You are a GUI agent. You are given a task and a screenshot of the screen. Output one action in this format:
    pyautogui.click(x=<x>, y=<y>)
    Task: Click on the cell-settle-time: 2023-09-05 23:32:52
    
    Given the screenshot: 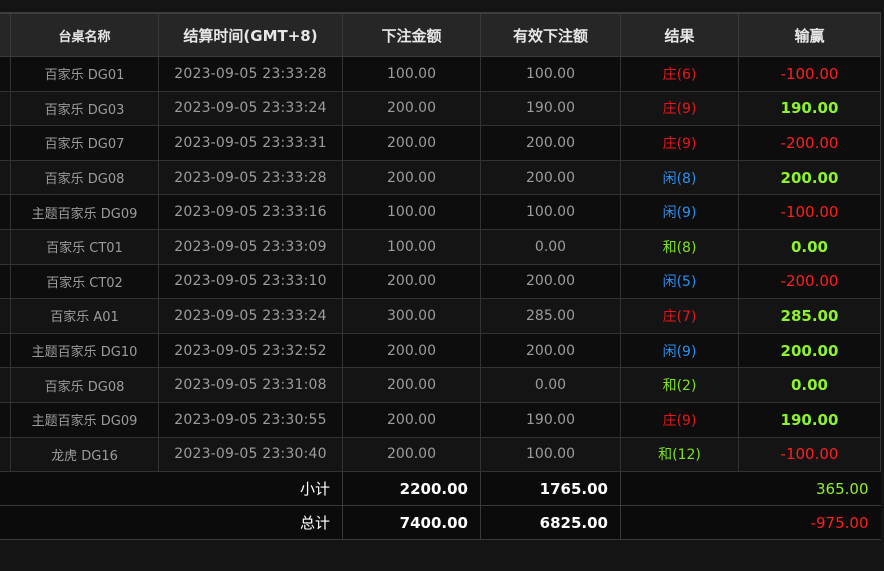 What is the action you would take?
    pyautogui.click(x=250, y=350)
    